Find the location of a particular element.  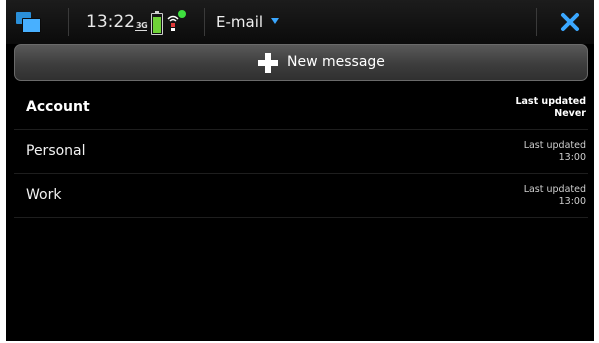

status-bar: 13:22 3G E-mail is located at coordinates (300, 22).